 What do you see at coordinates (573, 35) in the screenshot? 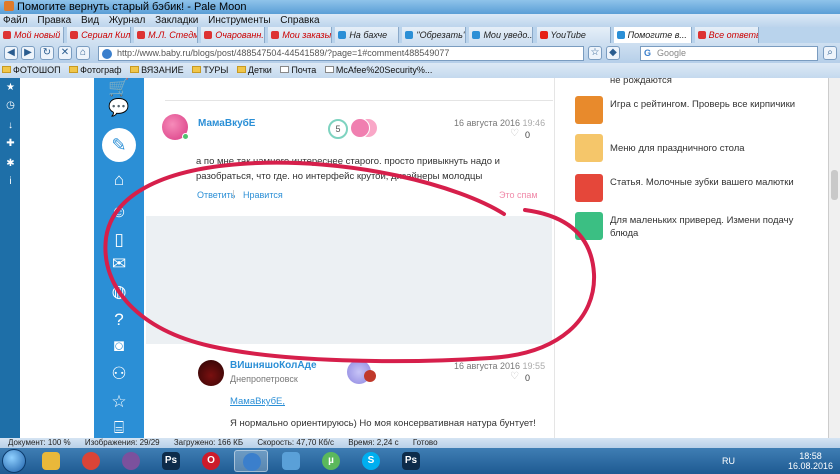
I see `tab-youtube: YouTube` at bounding box center [573, 35].